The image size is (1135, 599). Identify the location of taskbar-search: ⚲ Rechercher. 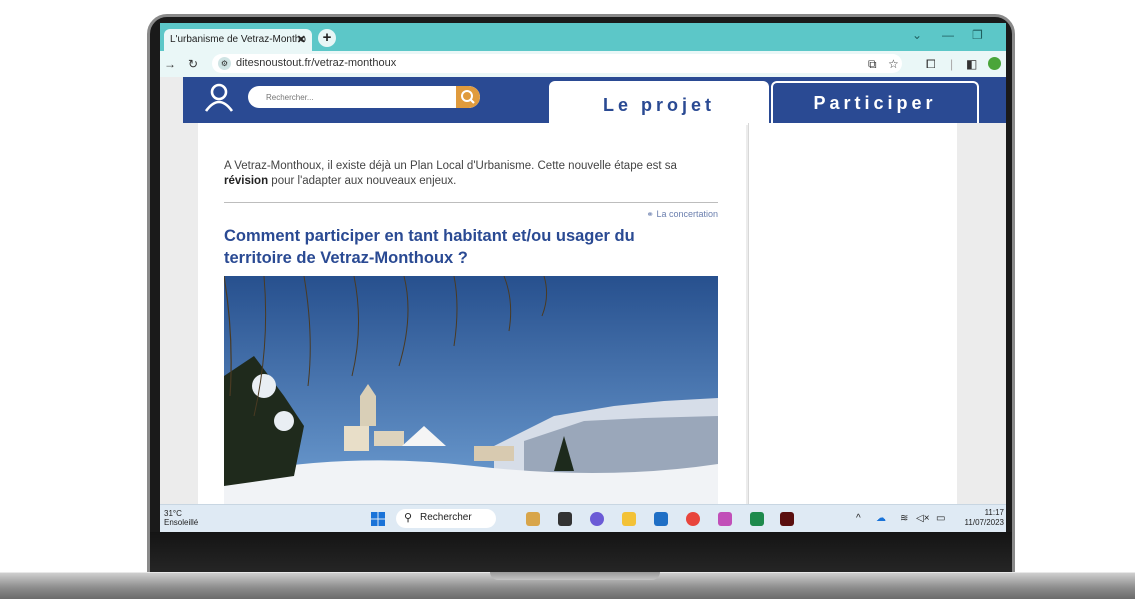
(446, 518).